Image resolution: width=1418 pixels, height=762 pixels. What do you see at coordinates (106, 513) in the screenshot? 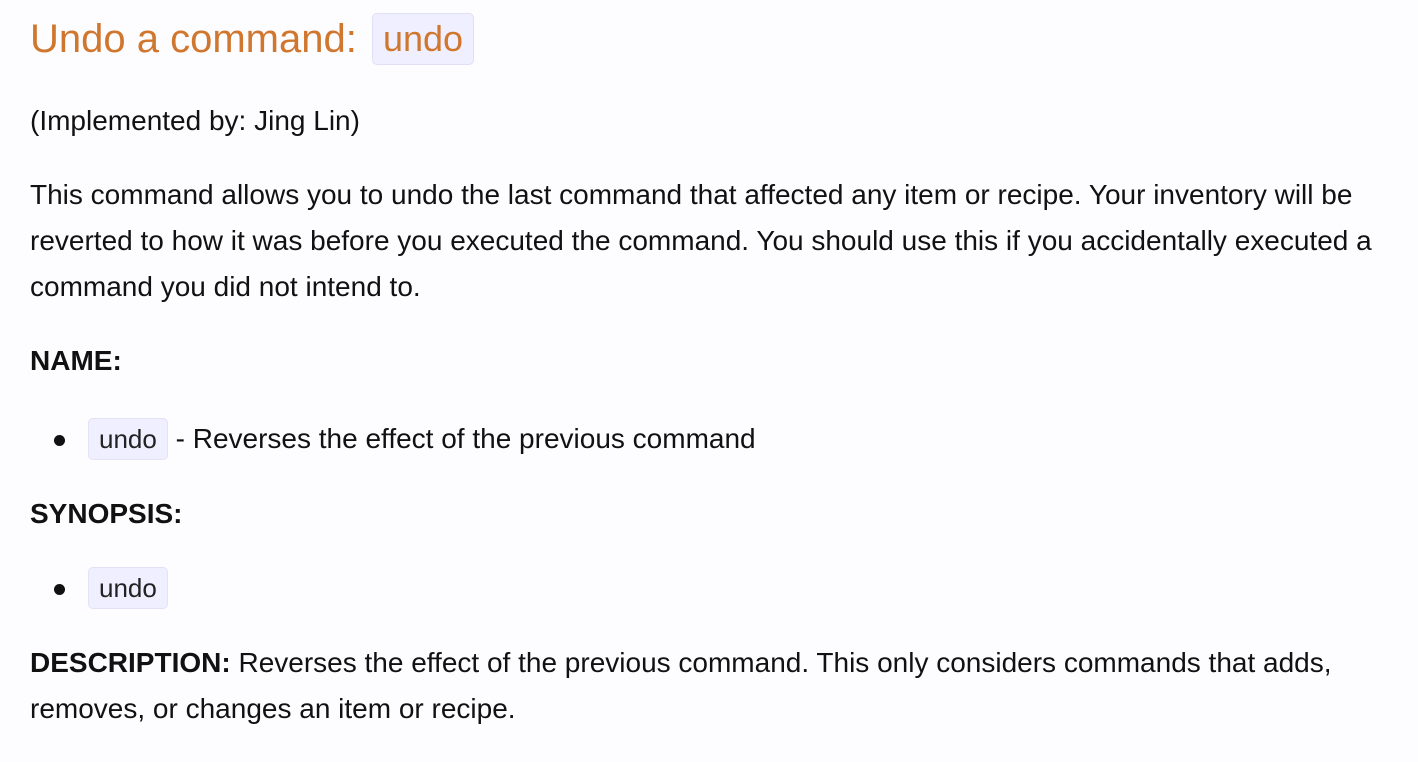
I see `synopsis-label: SYNOPSIS:` at bounding box center [106, 513].